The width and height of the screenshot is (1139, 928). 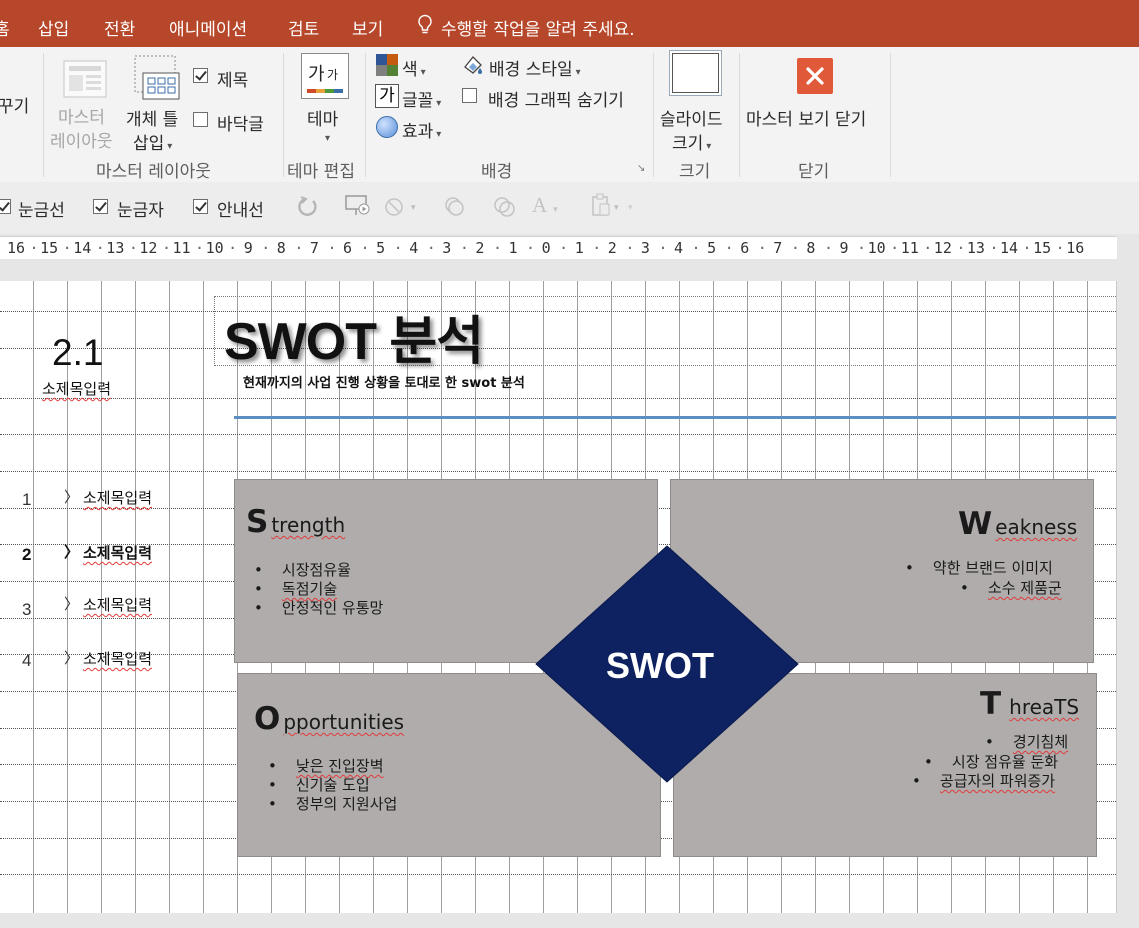 What do you see at coordinates (455, 206) in the screenshot?
I see `shape-effect-icon` at bounding box center [455, 206].